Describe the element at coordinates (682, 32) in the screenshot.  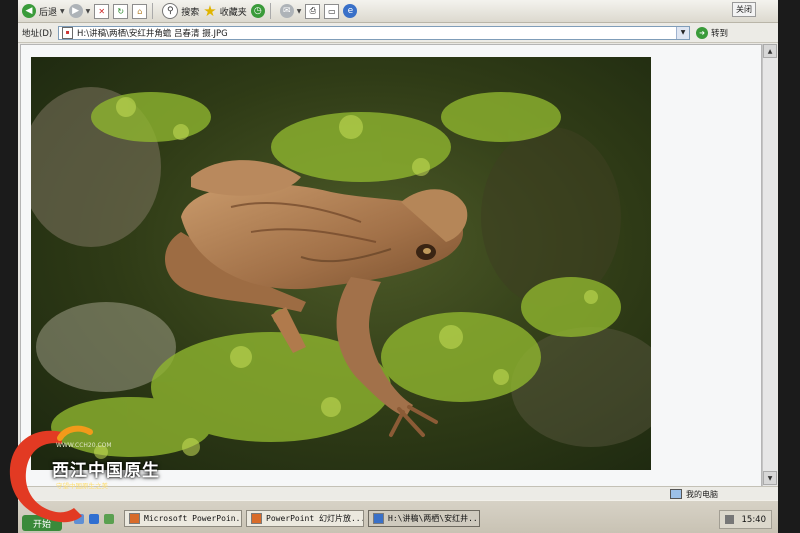
I see `address-dropdown-icon: ▼` at that location.